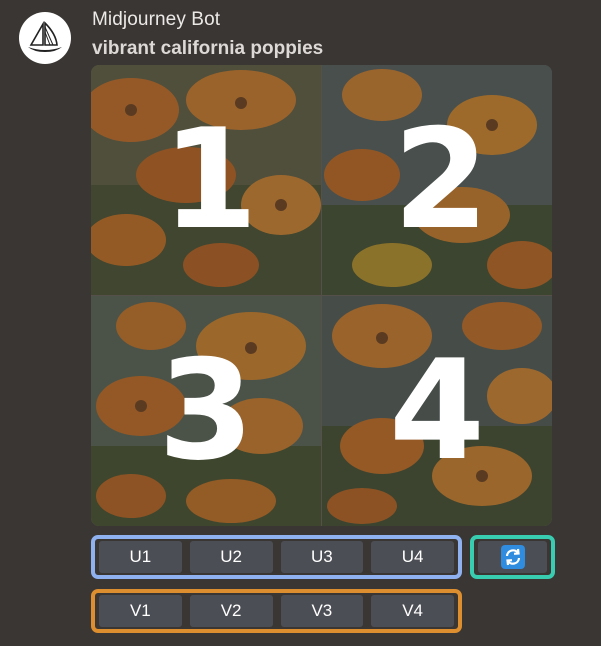 The height and width of the screenshot is (646, 601). Describe the element at coordinates (140, 611) in the screenshot. I see `variation-button-1: V1` at that location.